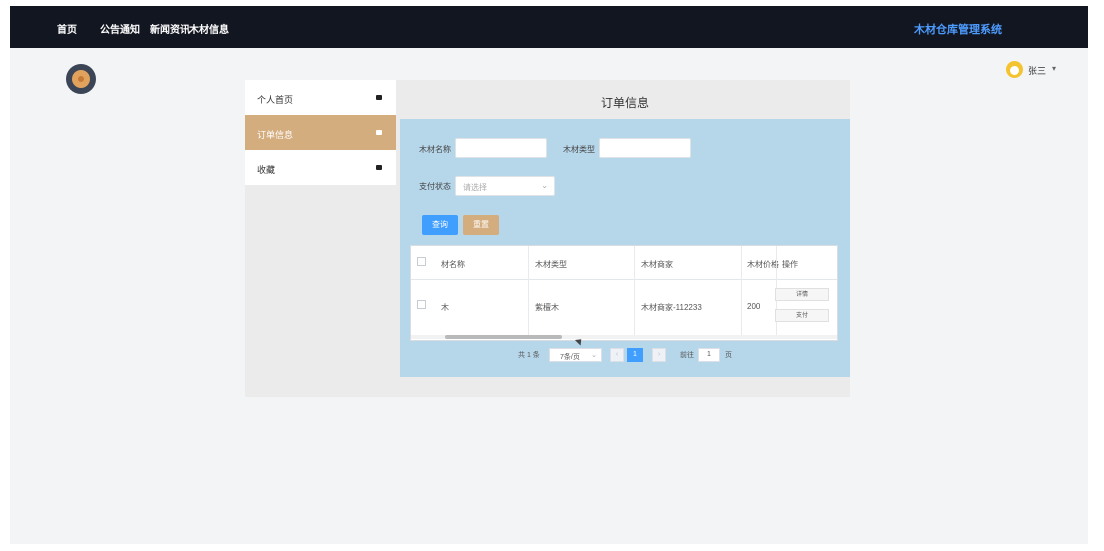  I want to click on column-header: 木材商家, so click(657, 264).